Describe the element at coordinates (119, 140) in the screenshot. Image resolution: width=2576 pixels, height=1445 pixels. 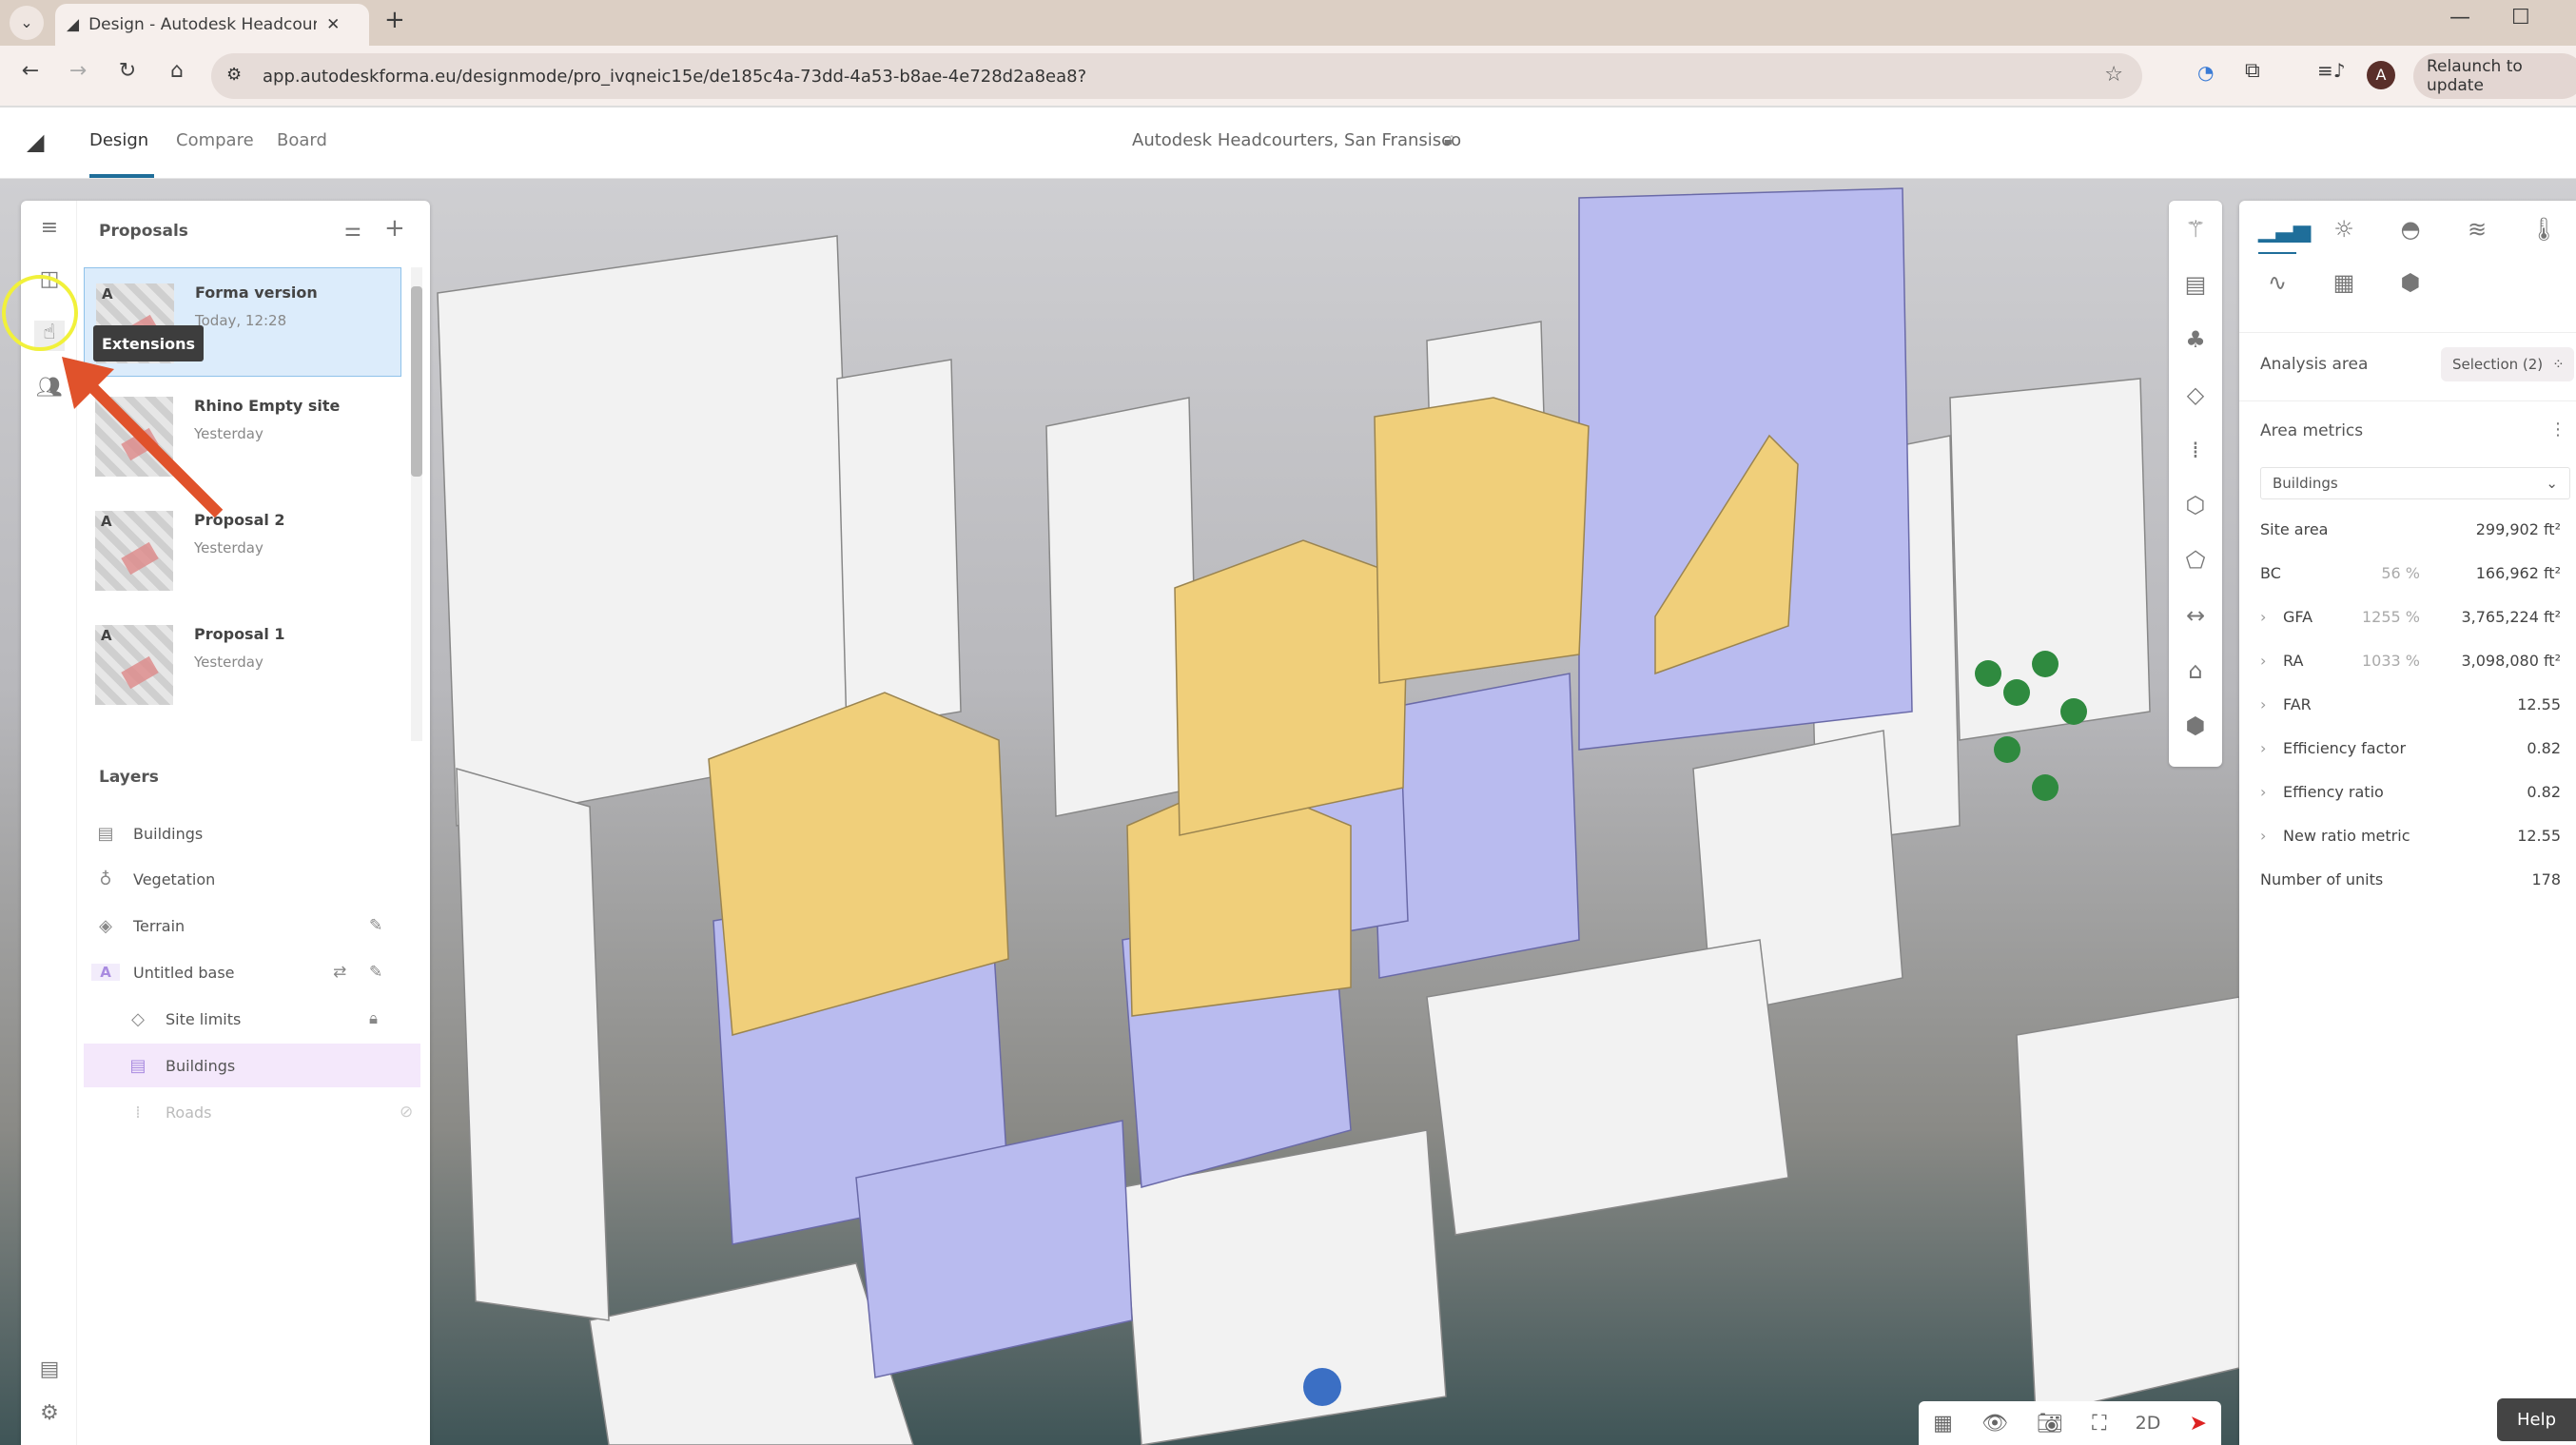
I see `tab-design: Design` at that location.